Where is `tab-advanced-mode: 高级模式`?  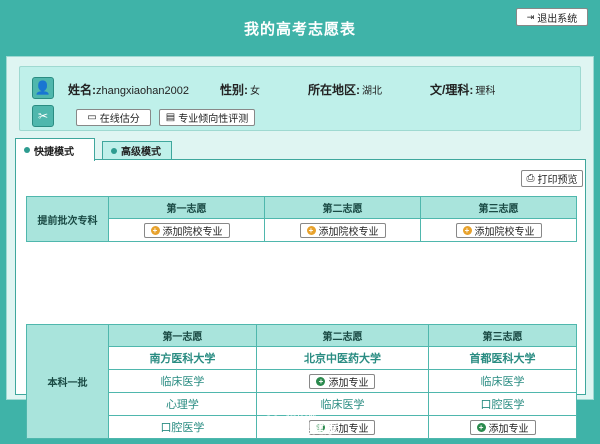 tab-advanced-mode: 高级模式 is located at coordinates (137, 150).